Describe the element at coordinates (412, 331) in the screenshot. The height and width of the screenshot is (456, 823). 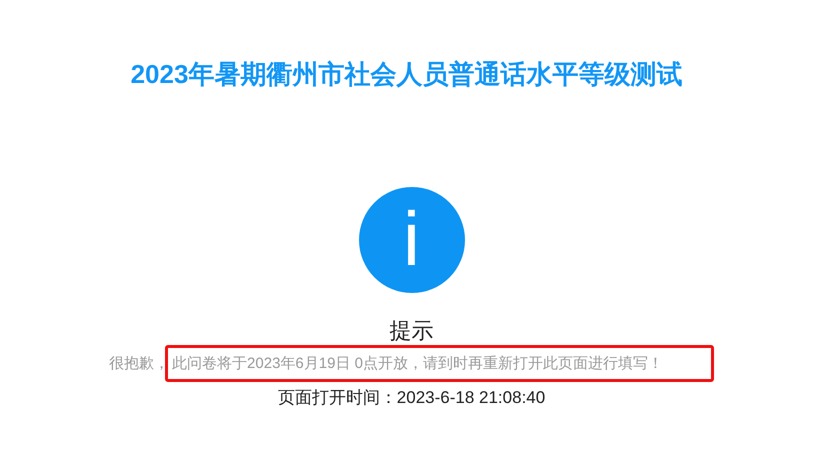
I see `notice-heading: 提示` at that location.